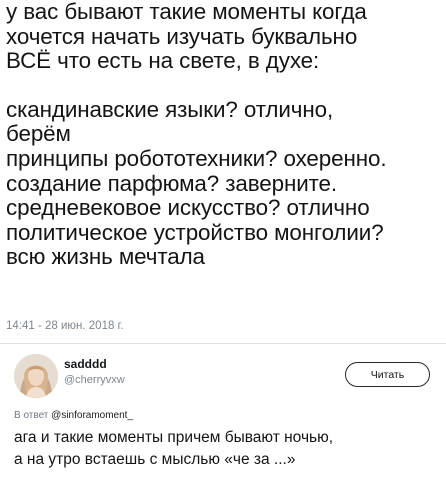 The width and height of the screenshot is (446, 480). What do you see at coordinates (186, 12) in the screenshot?
I see `tweet-line: у вас бывают такие моменты когда` at bounding box center [186, 12].